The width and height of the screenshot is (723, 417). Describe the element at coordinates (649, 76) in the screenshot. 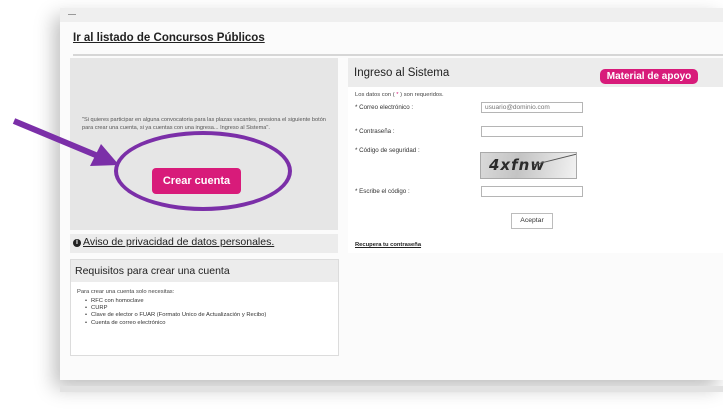

I see `support-material-button: Material de apoyo` at that location.